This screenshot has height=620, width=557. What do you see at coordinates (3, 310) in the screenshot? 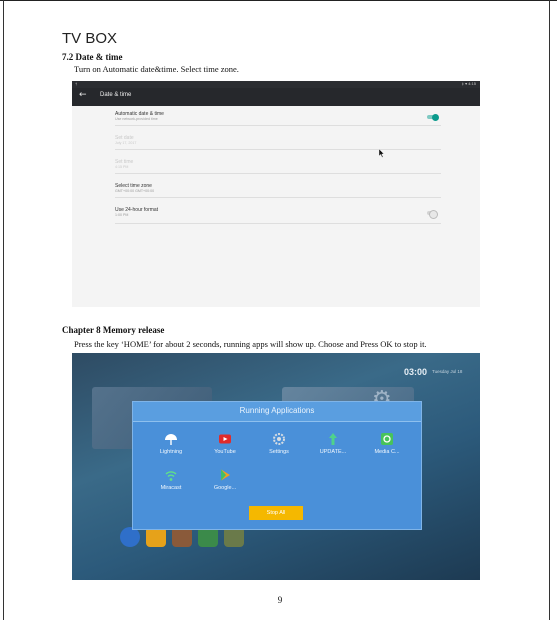
I see `page-border-left` at bounding box center [3, 310].